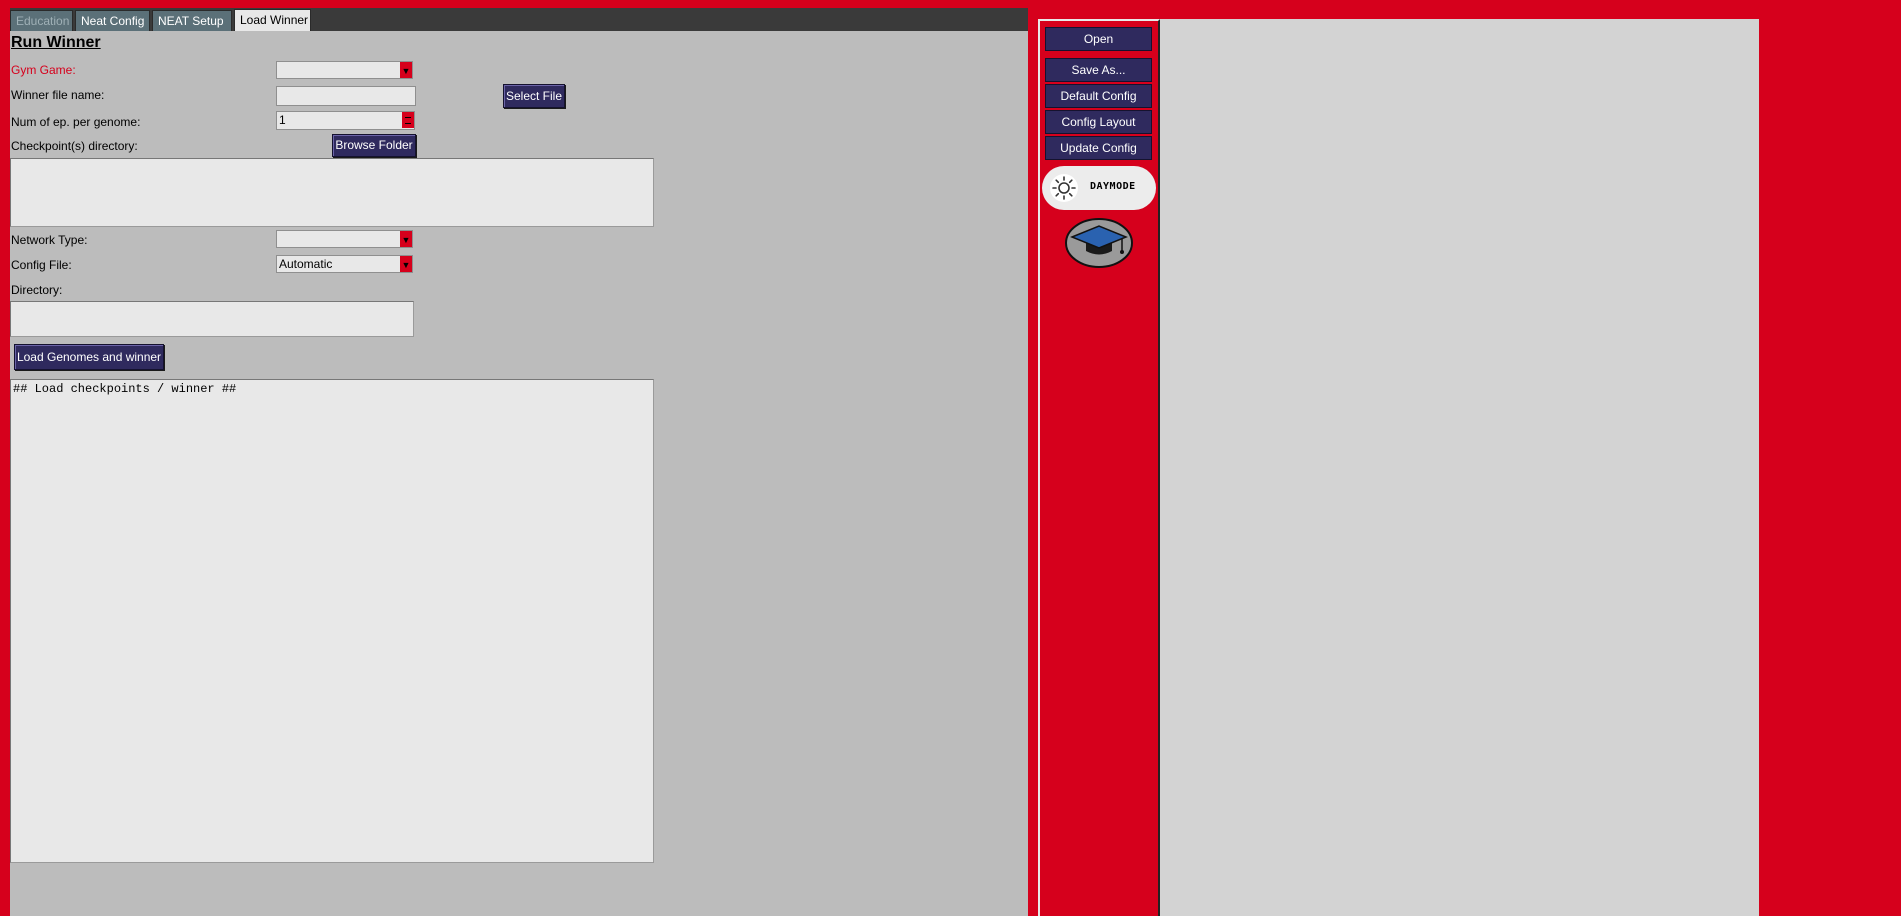 This screenshot has width=1901, height=916. I want to click on tab-load-winner: Load Winner, so click(272, 20).